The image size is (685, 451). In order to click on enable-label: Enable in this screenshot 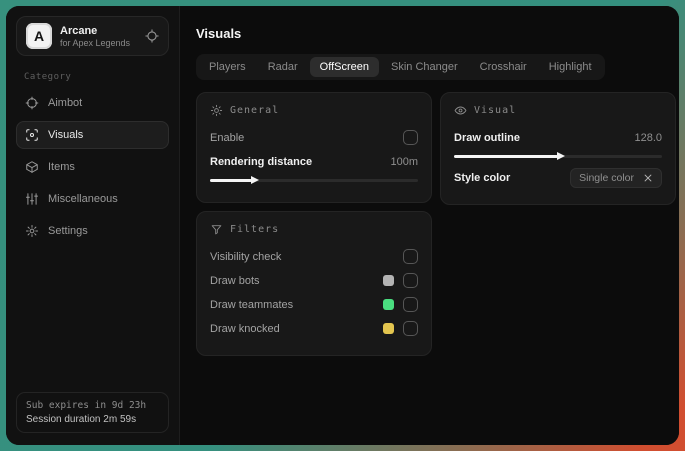, I will do `click(227, 137)`.